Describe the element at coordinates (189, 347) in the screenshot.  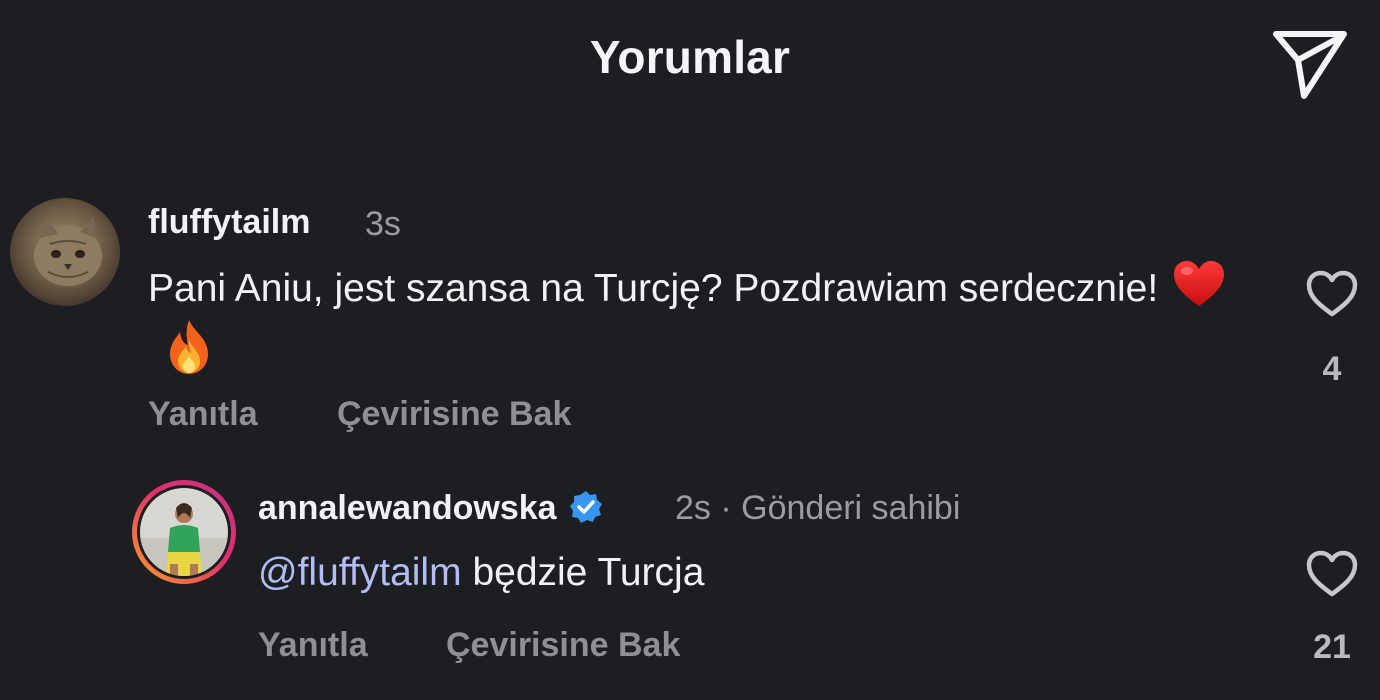
I see `fire-emoji` at that location.